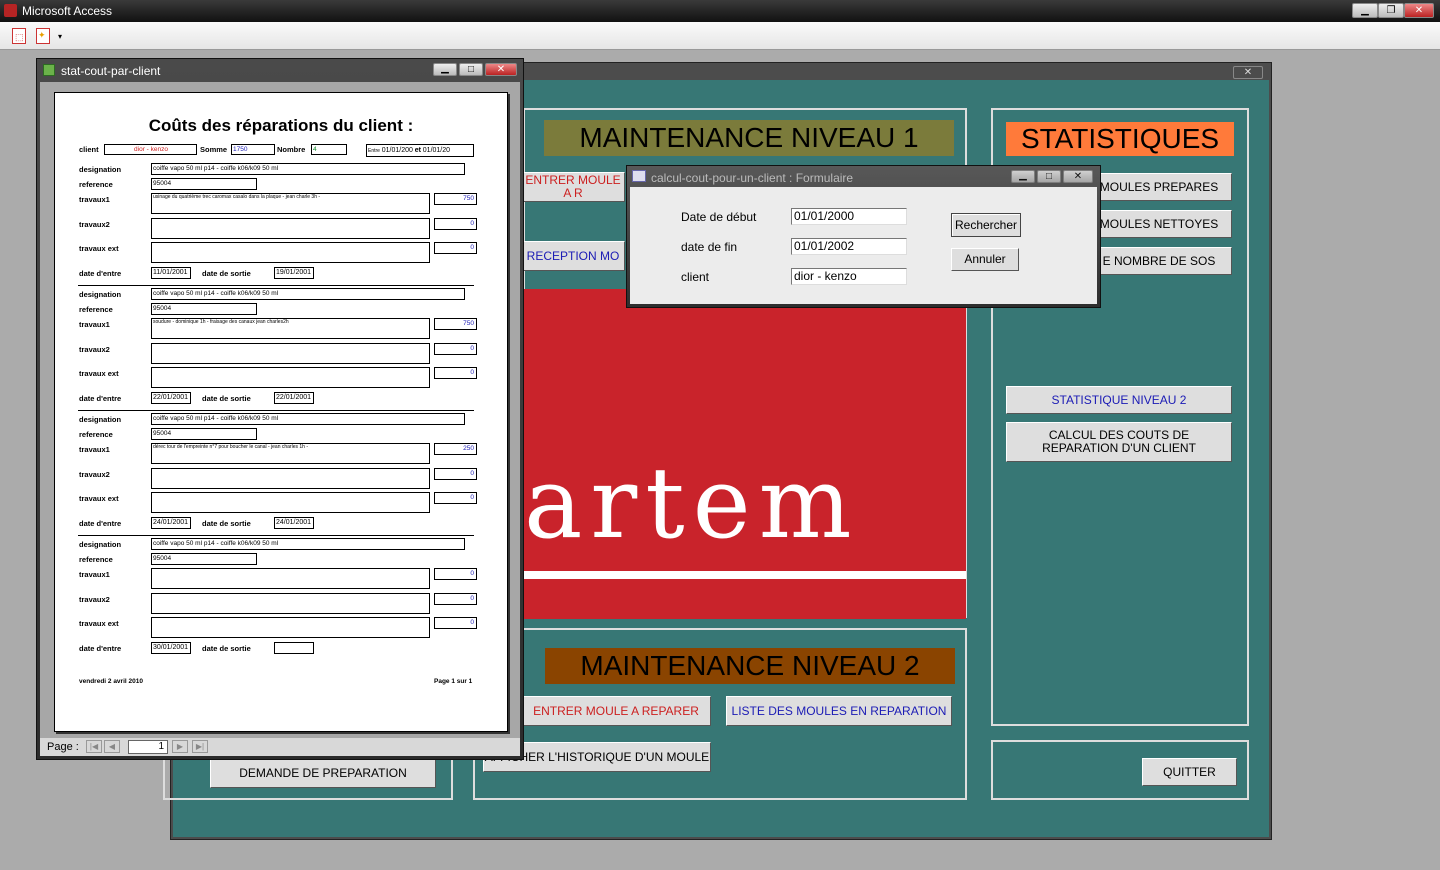  What do you see at coordinates (67, 11) in the screenshot?
I see `app-title: Microsoft Access` at bounding box center [67, 11].